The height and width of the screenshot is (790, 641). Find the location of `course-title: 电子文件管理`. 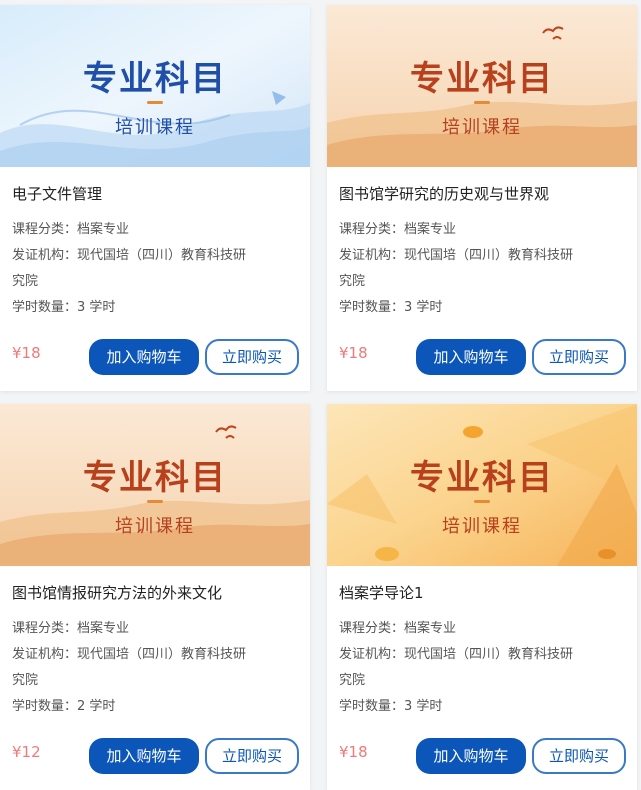

course-title: 电子文件管理 is located at coordinates (57, 193).